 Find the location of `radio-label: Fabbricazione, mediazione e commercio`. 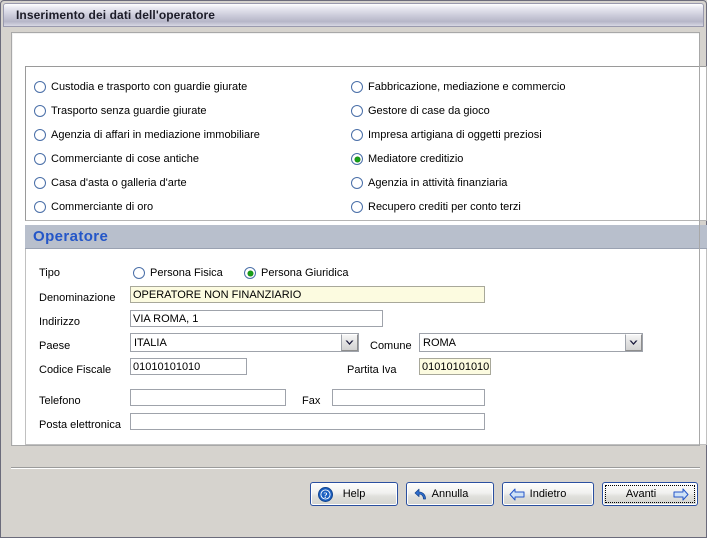

radio-label: Fabbricazione, mediazione e commercio is located at coordinates (467, 86).